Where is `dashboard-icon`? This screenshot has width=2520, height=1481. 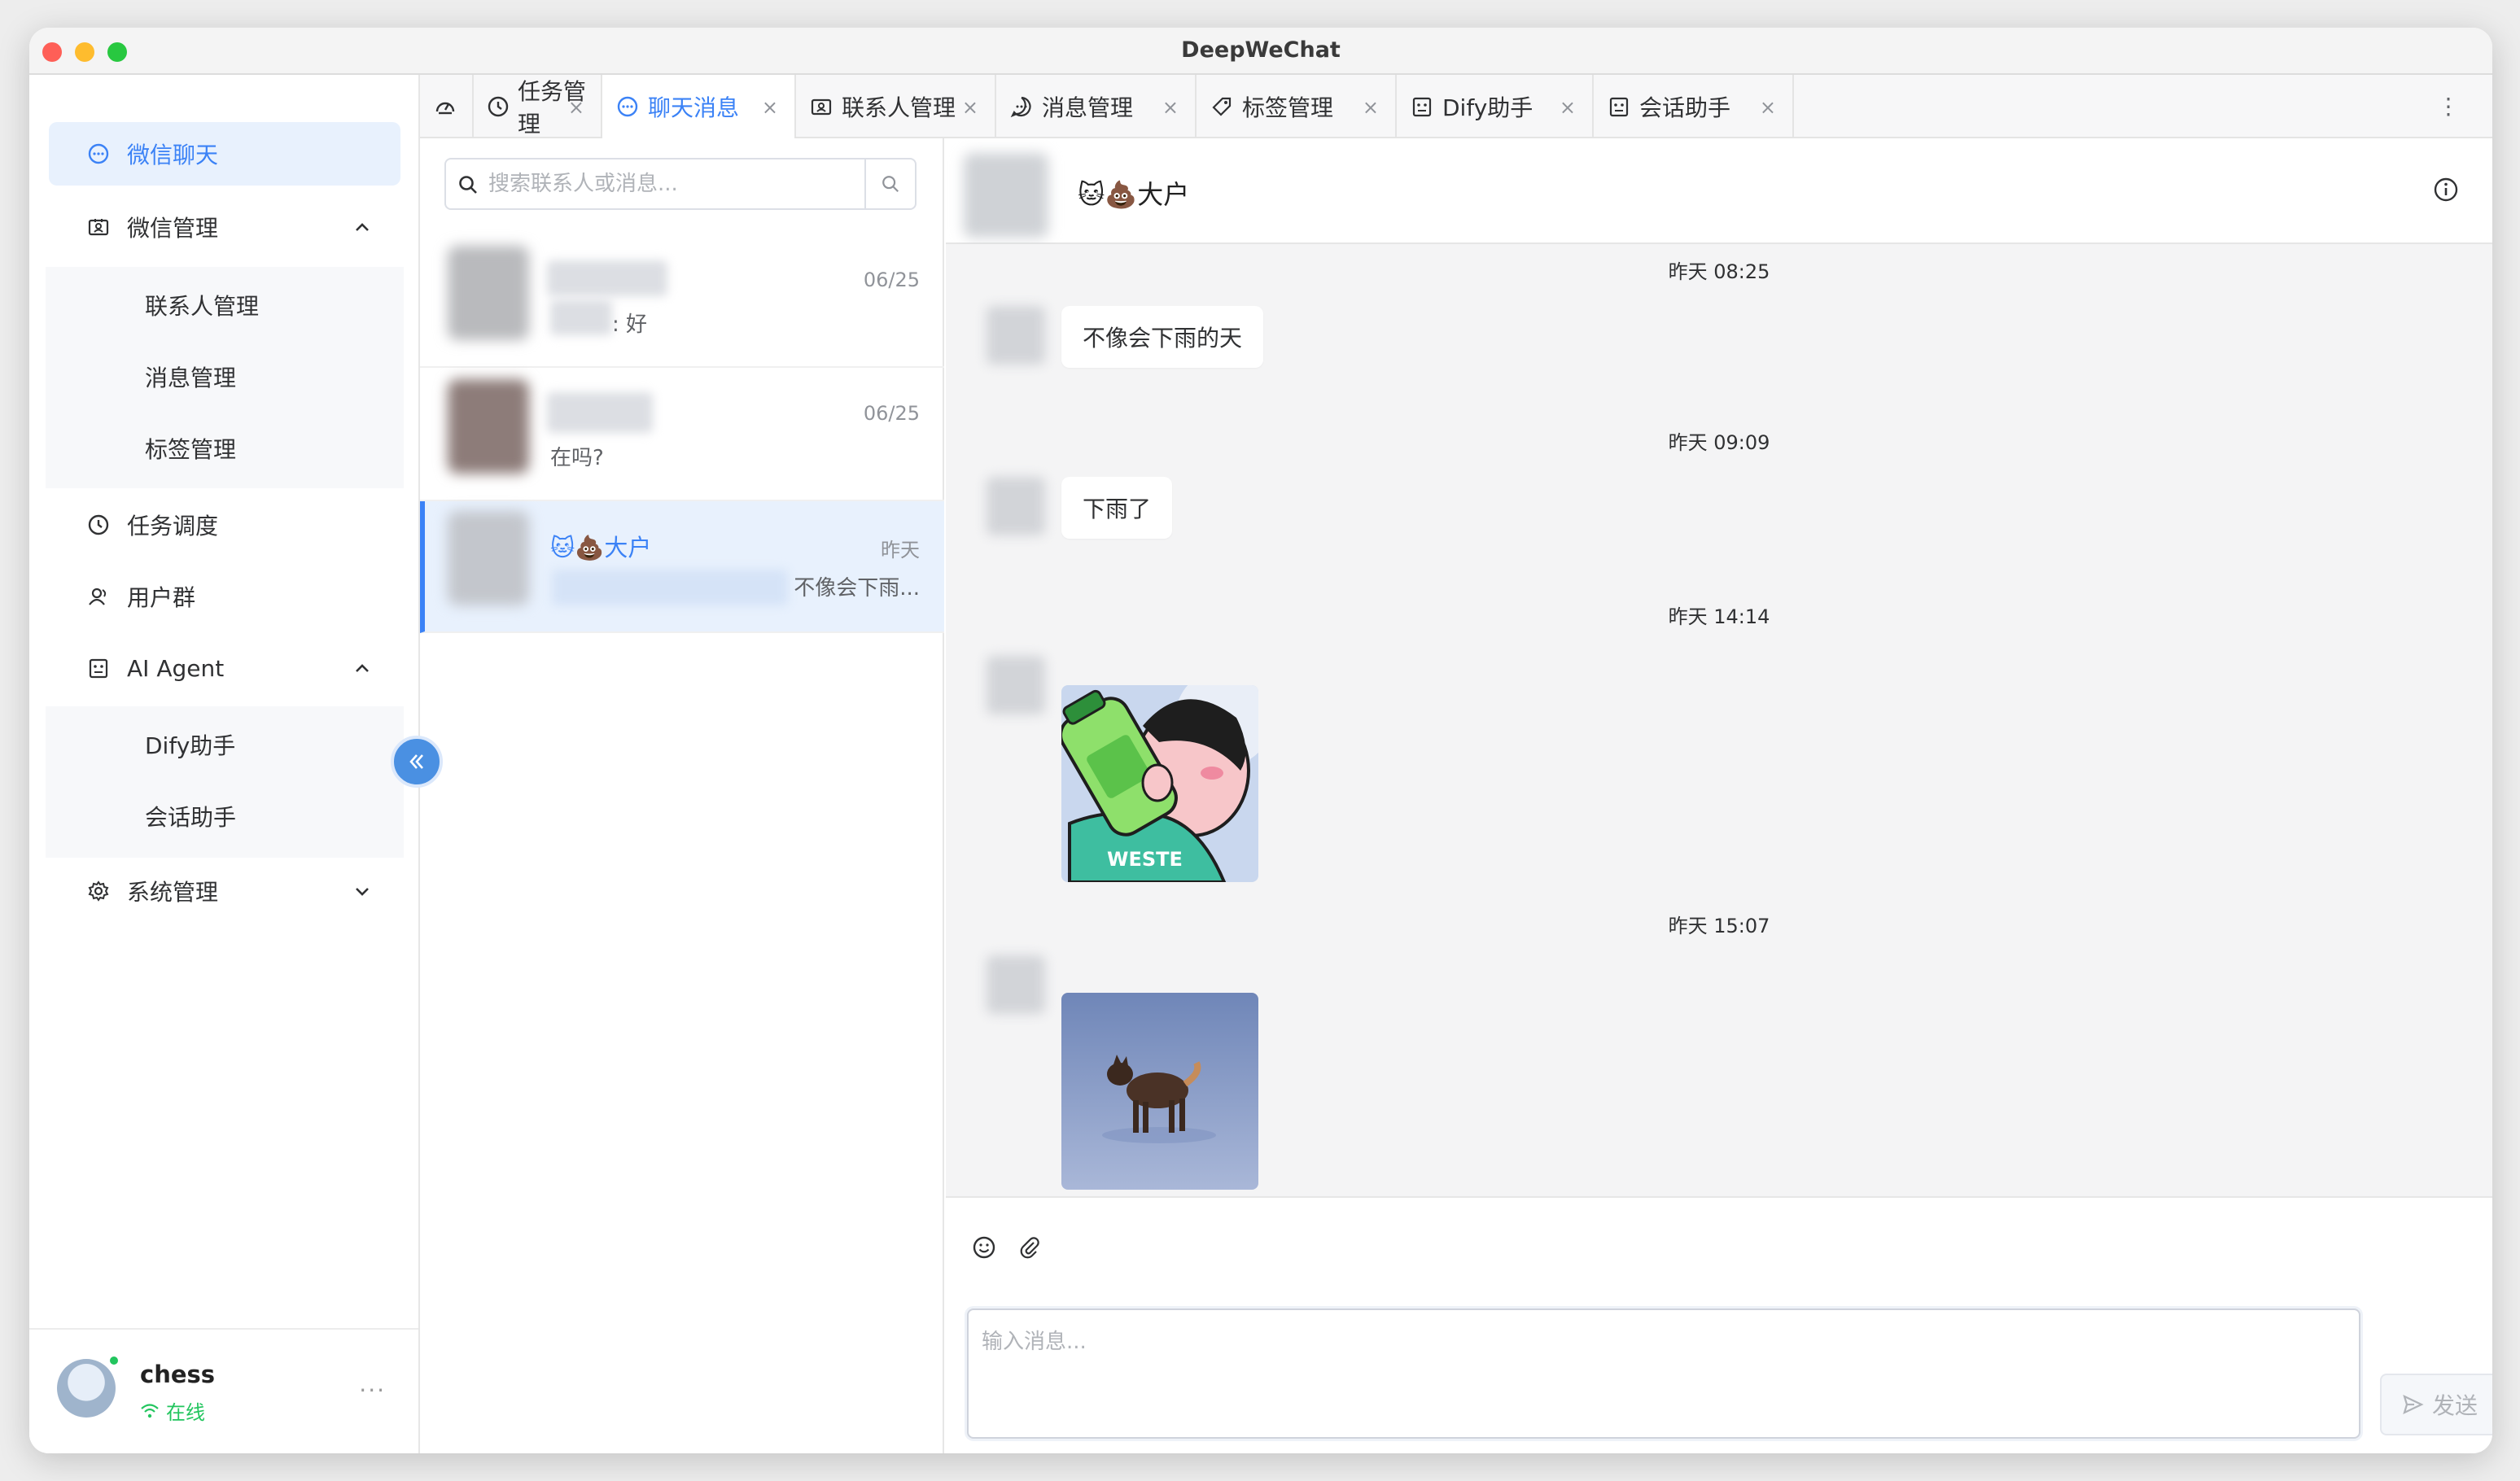 dashboard-icon is located at coordinates (445, 106).